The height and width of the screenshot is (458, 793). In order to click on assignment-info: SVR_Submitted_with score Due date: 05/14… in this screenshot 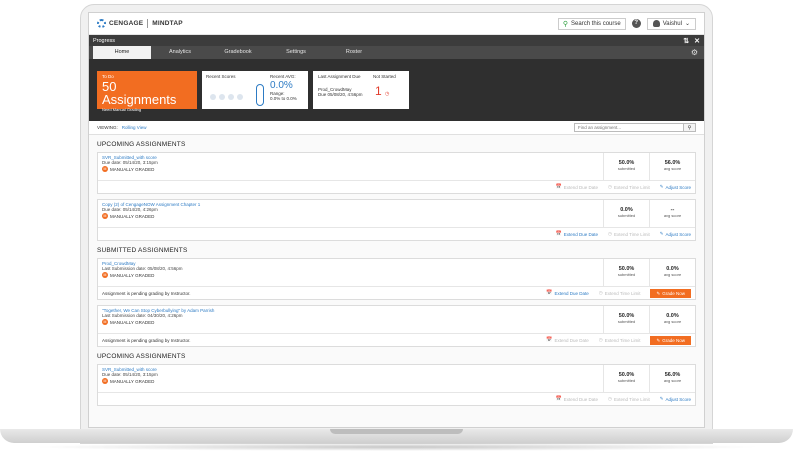, I will do `click(350, 378)`.